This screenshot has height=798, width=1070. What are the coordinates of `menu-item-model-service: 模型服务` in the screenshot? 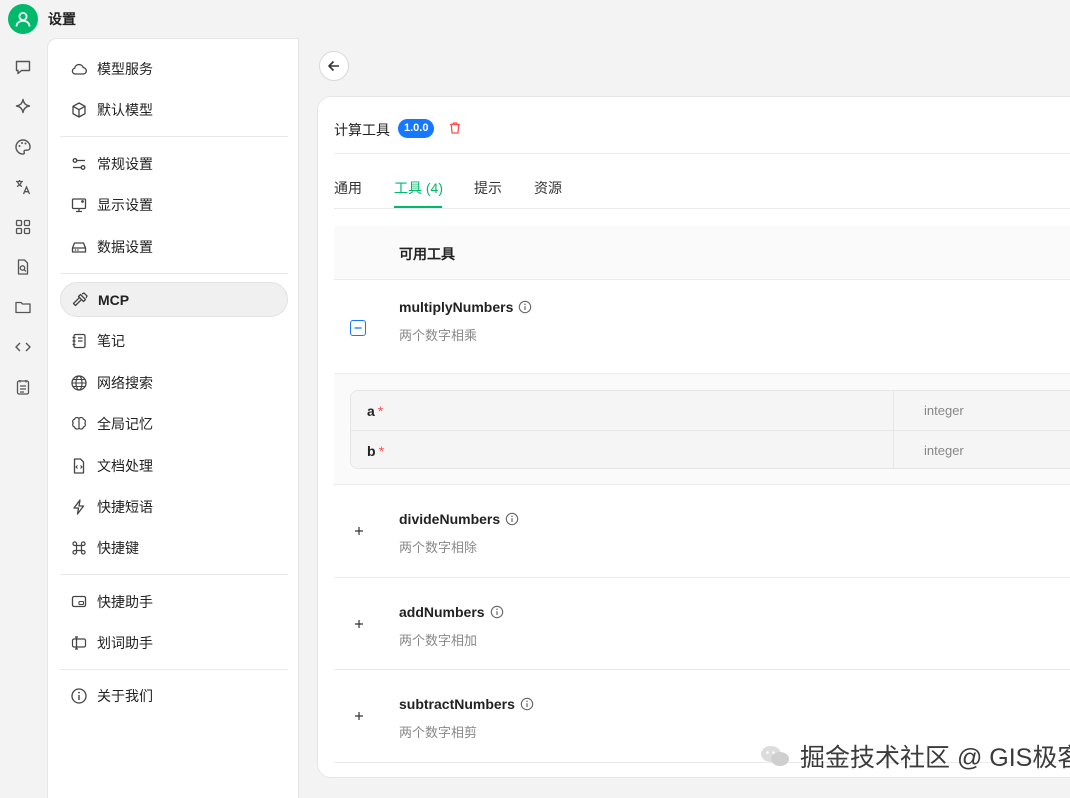 It's located at (174, 68).